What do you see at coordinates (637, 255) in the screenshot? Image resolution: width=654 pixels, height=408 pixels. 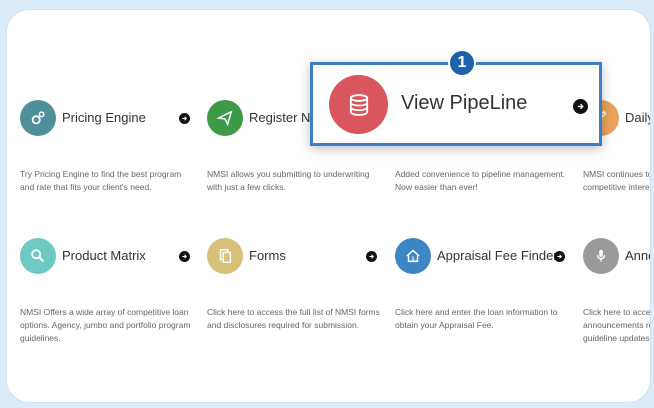 I see `tile-title: Anno` at bounding box center [637, 255].